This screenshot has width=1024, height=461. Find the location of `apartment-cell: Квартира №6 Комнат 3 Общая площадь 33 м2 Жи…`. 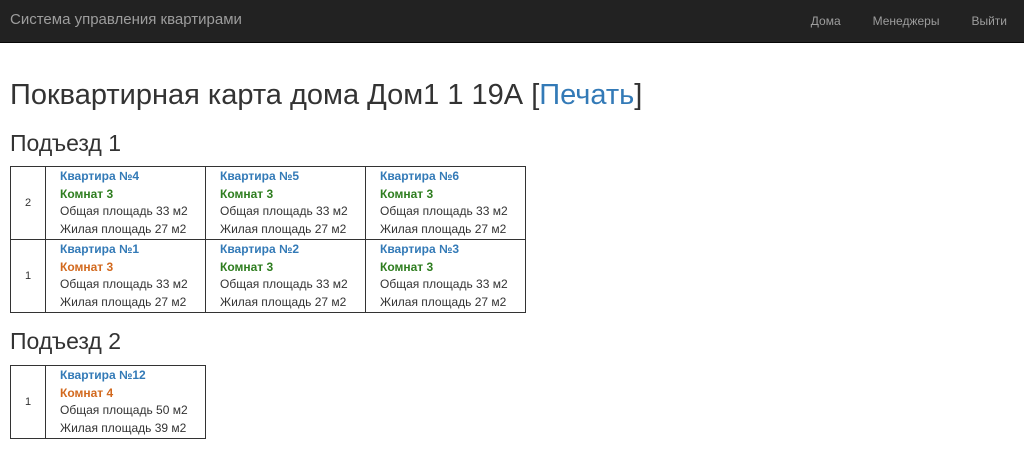

apartment-cell: Квартира №6 Комнат 3 Общая площадь 33 м2 Жи… is located at coordinates (445, 203).